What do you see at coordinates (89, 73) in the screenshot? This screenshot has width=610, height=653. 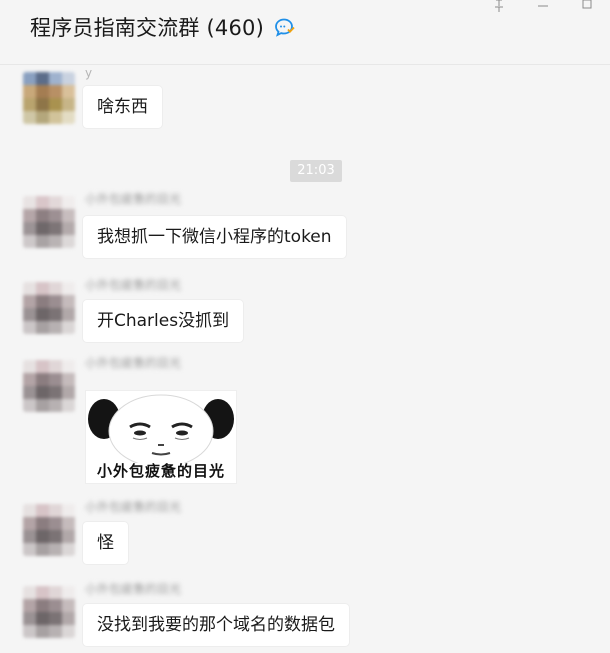 I see `sender-name: y` at bounding box center [89, 73].